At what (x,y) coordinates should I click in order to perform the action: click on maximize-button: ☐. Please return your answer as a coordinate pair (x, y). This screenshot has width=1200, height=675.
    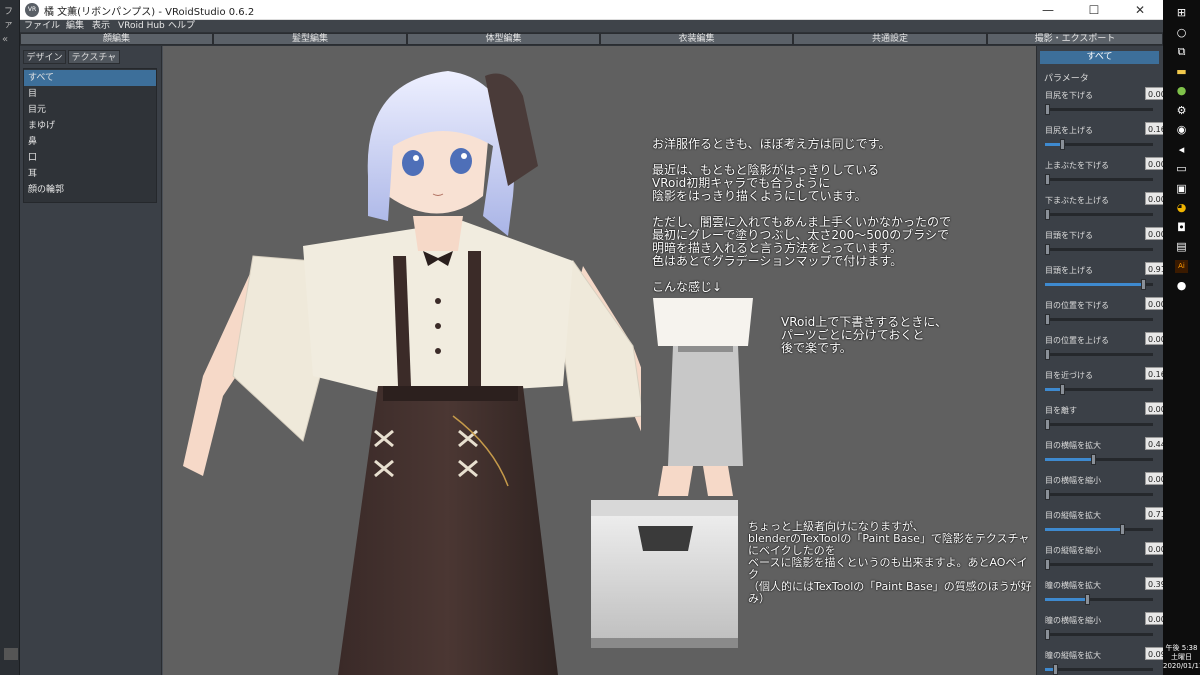
    Looking at the image, I should click on (1094, 10).